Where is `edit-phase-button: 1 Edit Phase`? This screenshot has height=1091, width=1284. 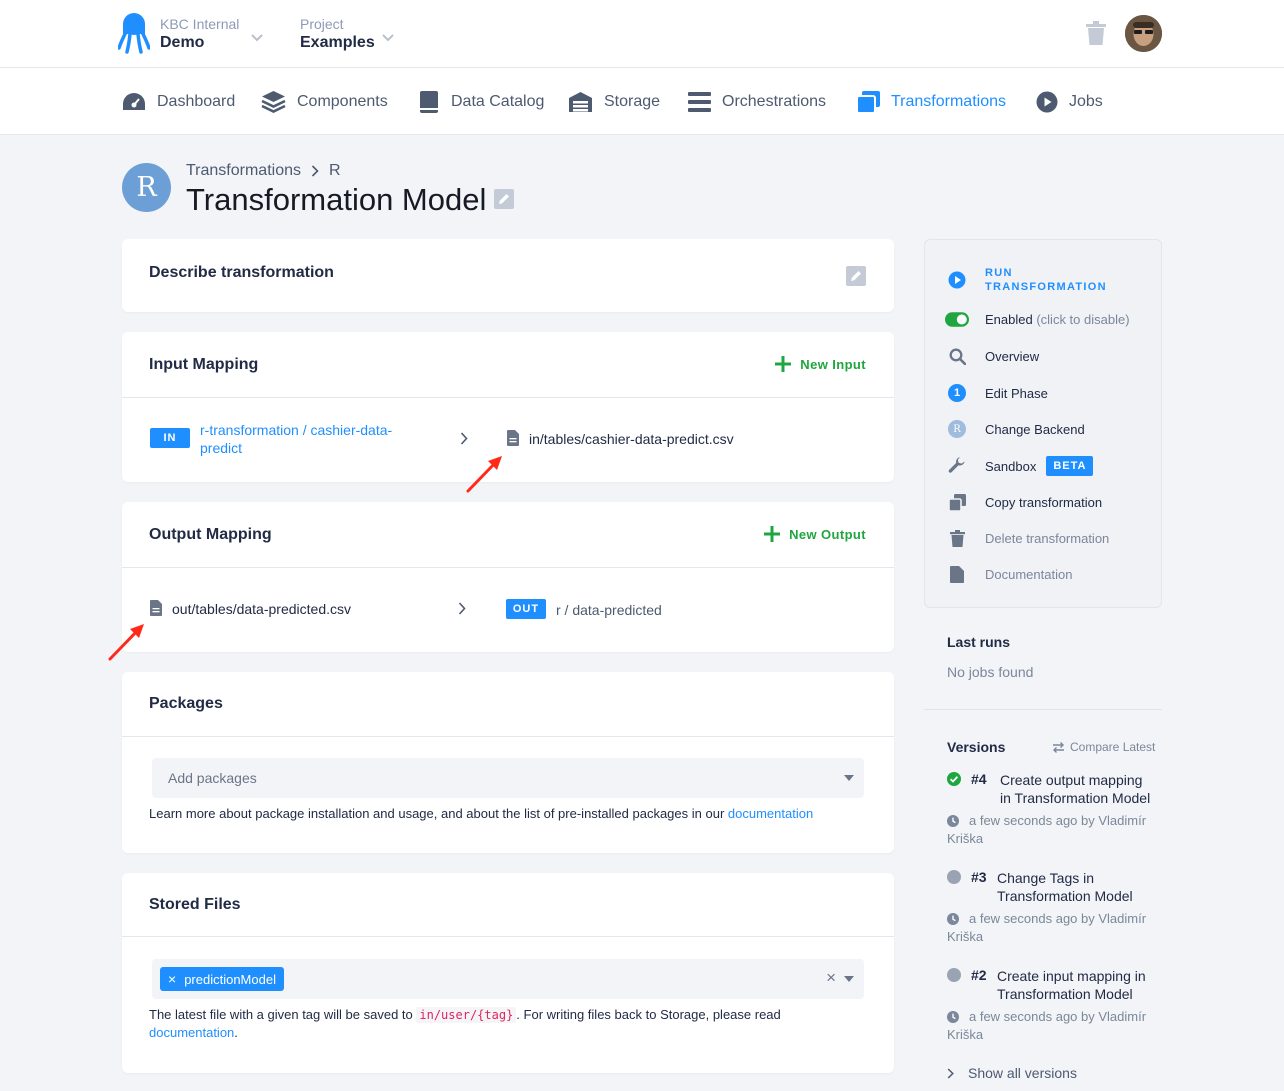 edit-phase-button: 1 Edit Phase is located at coordinates (997, 393).